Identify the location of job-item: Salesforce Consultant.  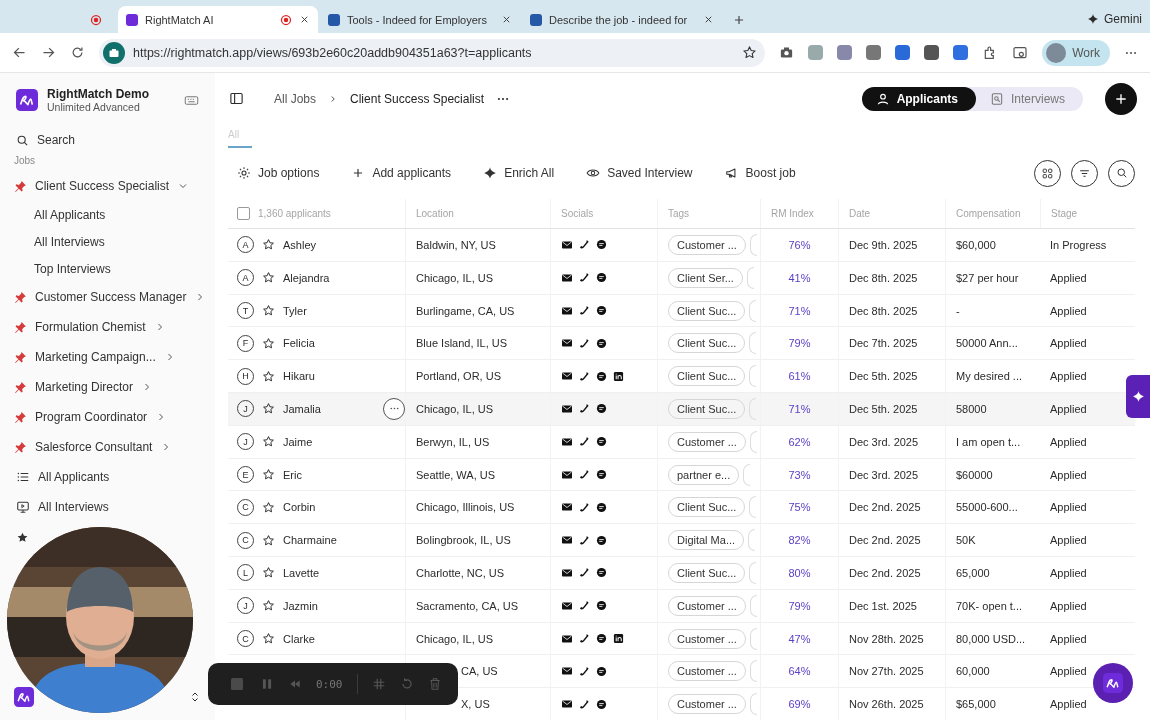
(107, 447).